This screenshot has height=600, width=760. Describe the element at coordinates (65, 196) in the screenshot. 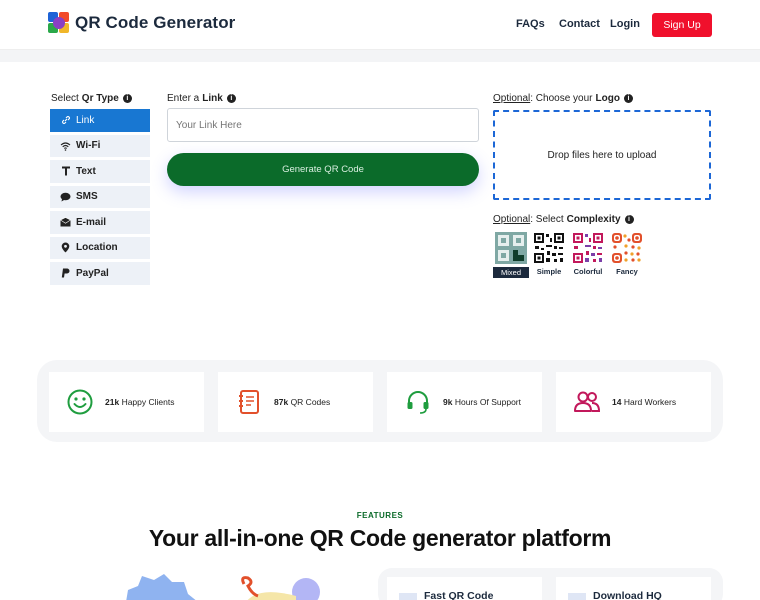

I see `sms-icon` at that location.